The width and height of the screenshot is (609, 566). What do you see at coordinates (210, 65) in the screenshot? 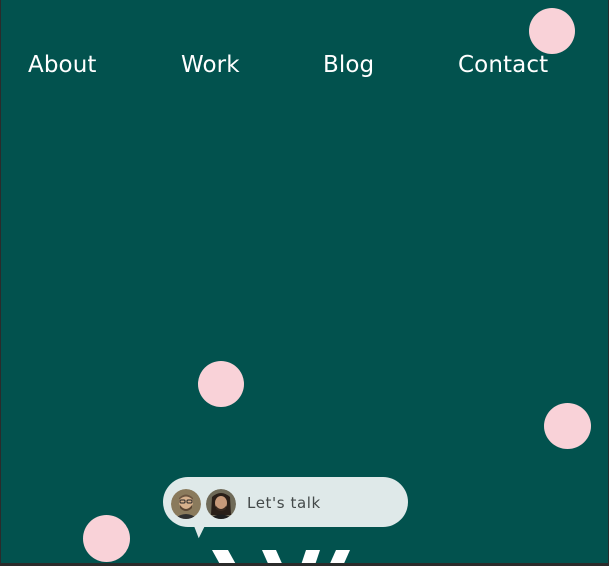
I see `nav-link-work: Work` at bounding box center [210, 65].